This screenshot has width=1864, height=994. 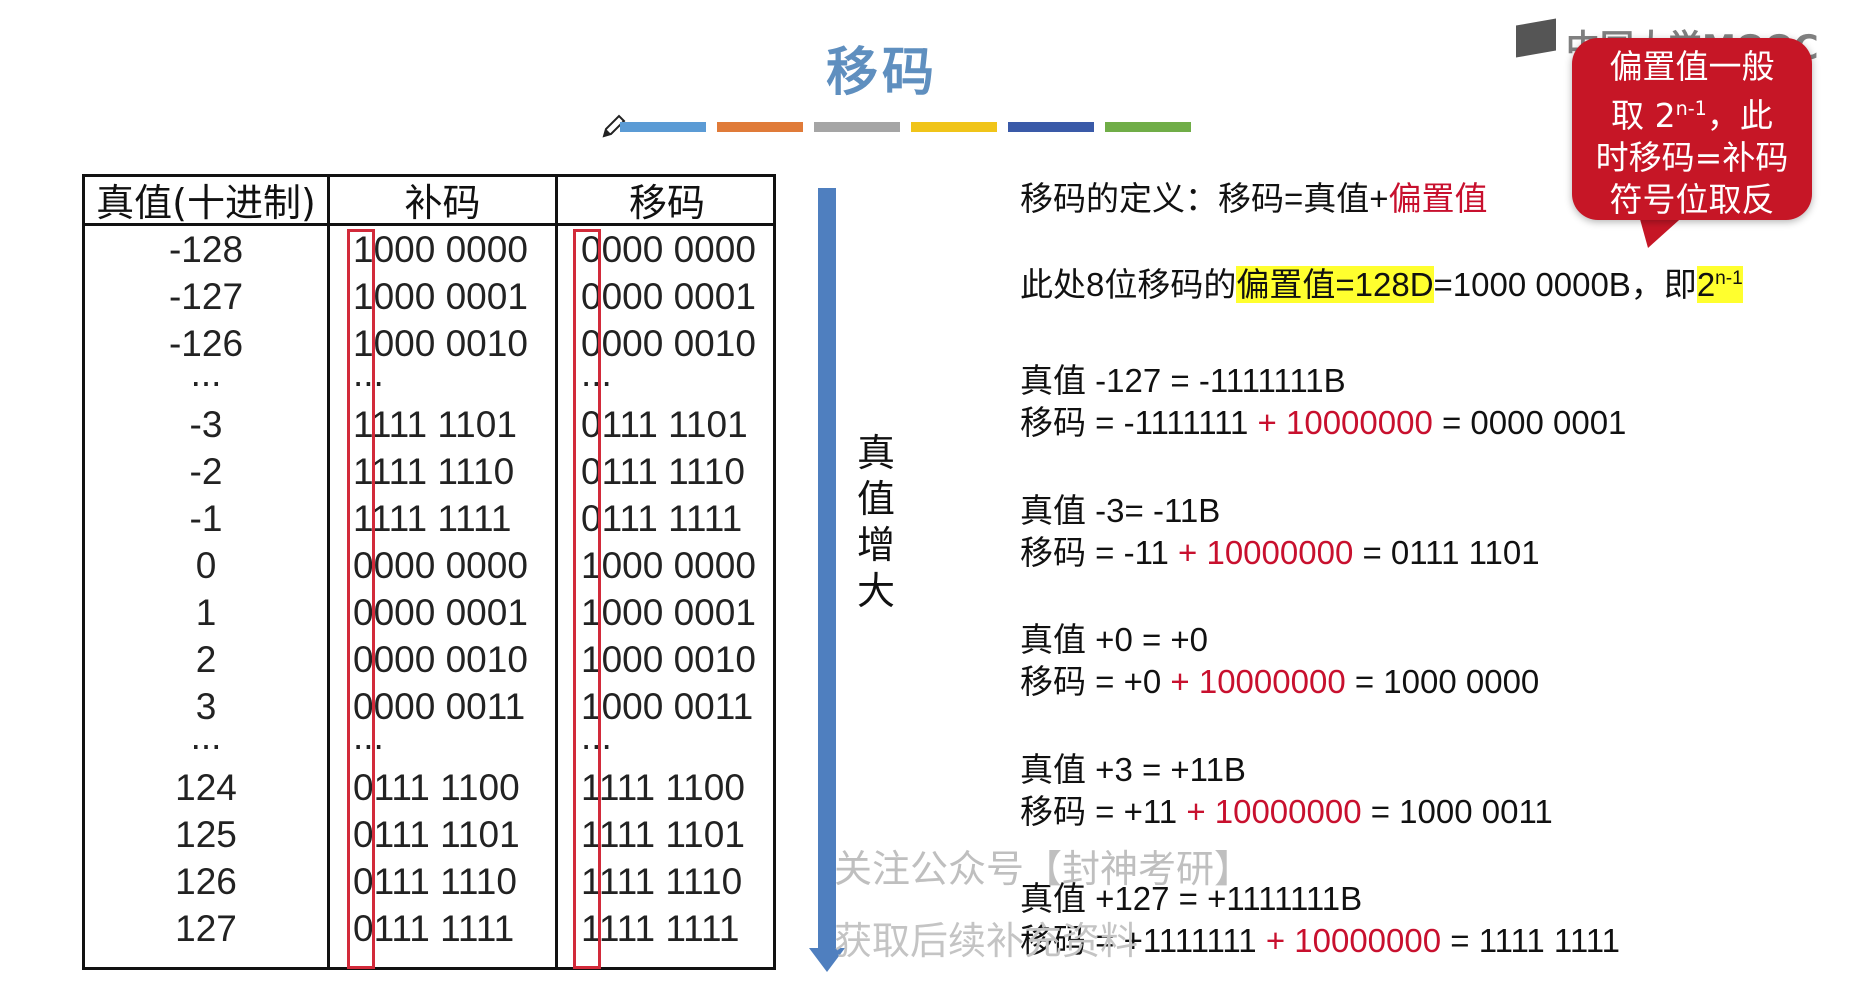 What do you see at coordinates (876, 522) in the screenshot?
I see `arrow-label: 真 值 增 大` at bounding box center [876, 522].